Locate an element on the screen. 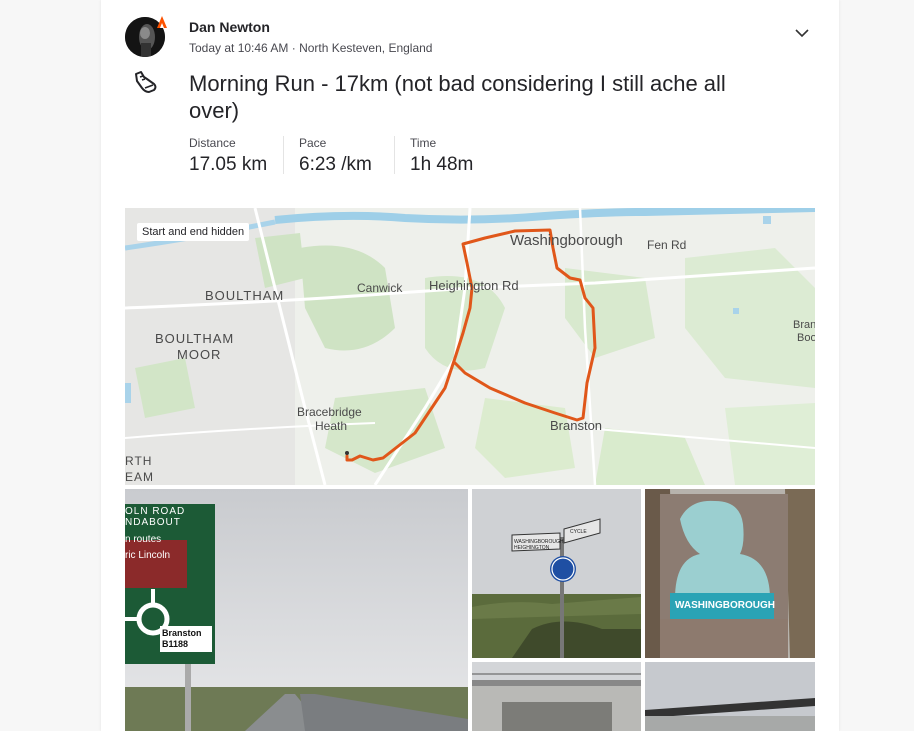  photo-village-sign-image is located at coordinates (730, 573).